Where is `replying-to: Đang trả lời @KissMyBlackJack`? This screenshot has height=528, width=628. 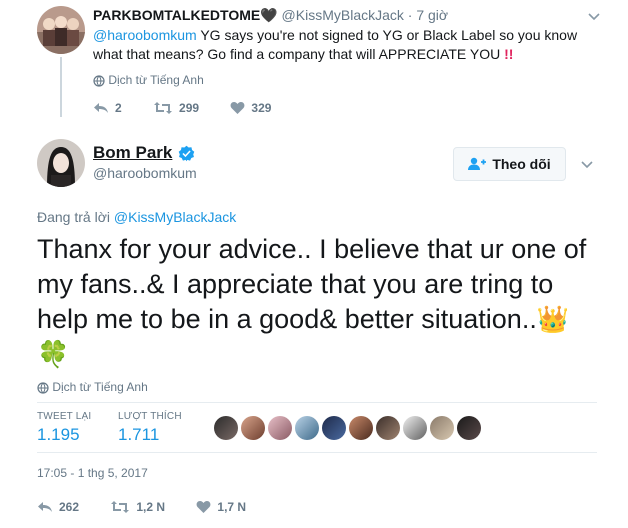 replying-to: Đang trả lời @KissMyBlackJack is located at coordinates (136, 217).